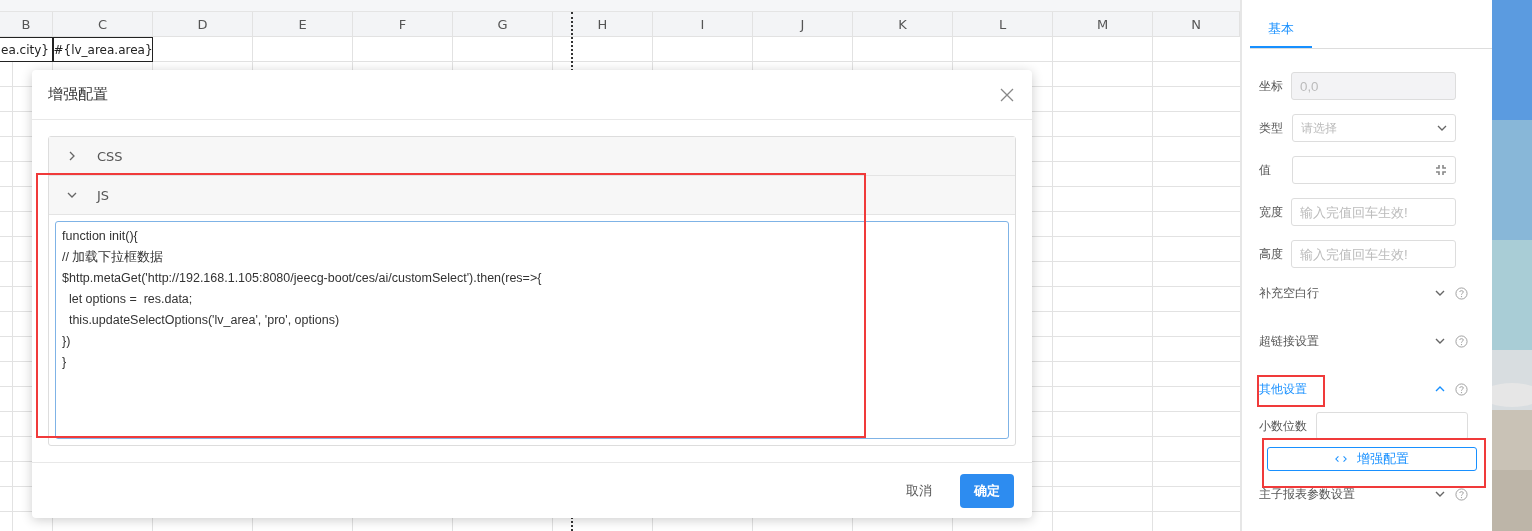 Image resolution: width=1532 pixels, height=531 pixels. What do you see at coordinates (302, 24) in the screenshot?
I see `column-header: E` at bounding box center [302, 24].